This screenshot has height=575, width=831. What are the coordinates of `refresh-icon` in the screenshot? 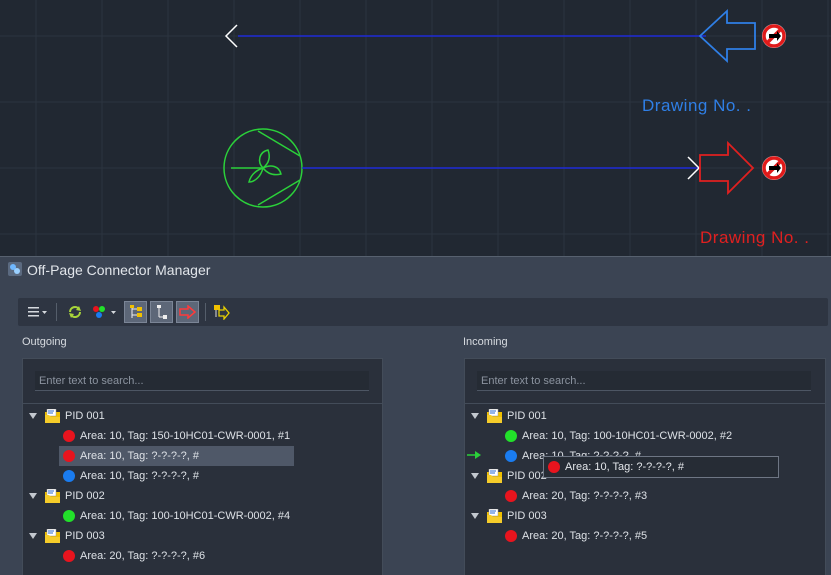 It's located at (75, 312).